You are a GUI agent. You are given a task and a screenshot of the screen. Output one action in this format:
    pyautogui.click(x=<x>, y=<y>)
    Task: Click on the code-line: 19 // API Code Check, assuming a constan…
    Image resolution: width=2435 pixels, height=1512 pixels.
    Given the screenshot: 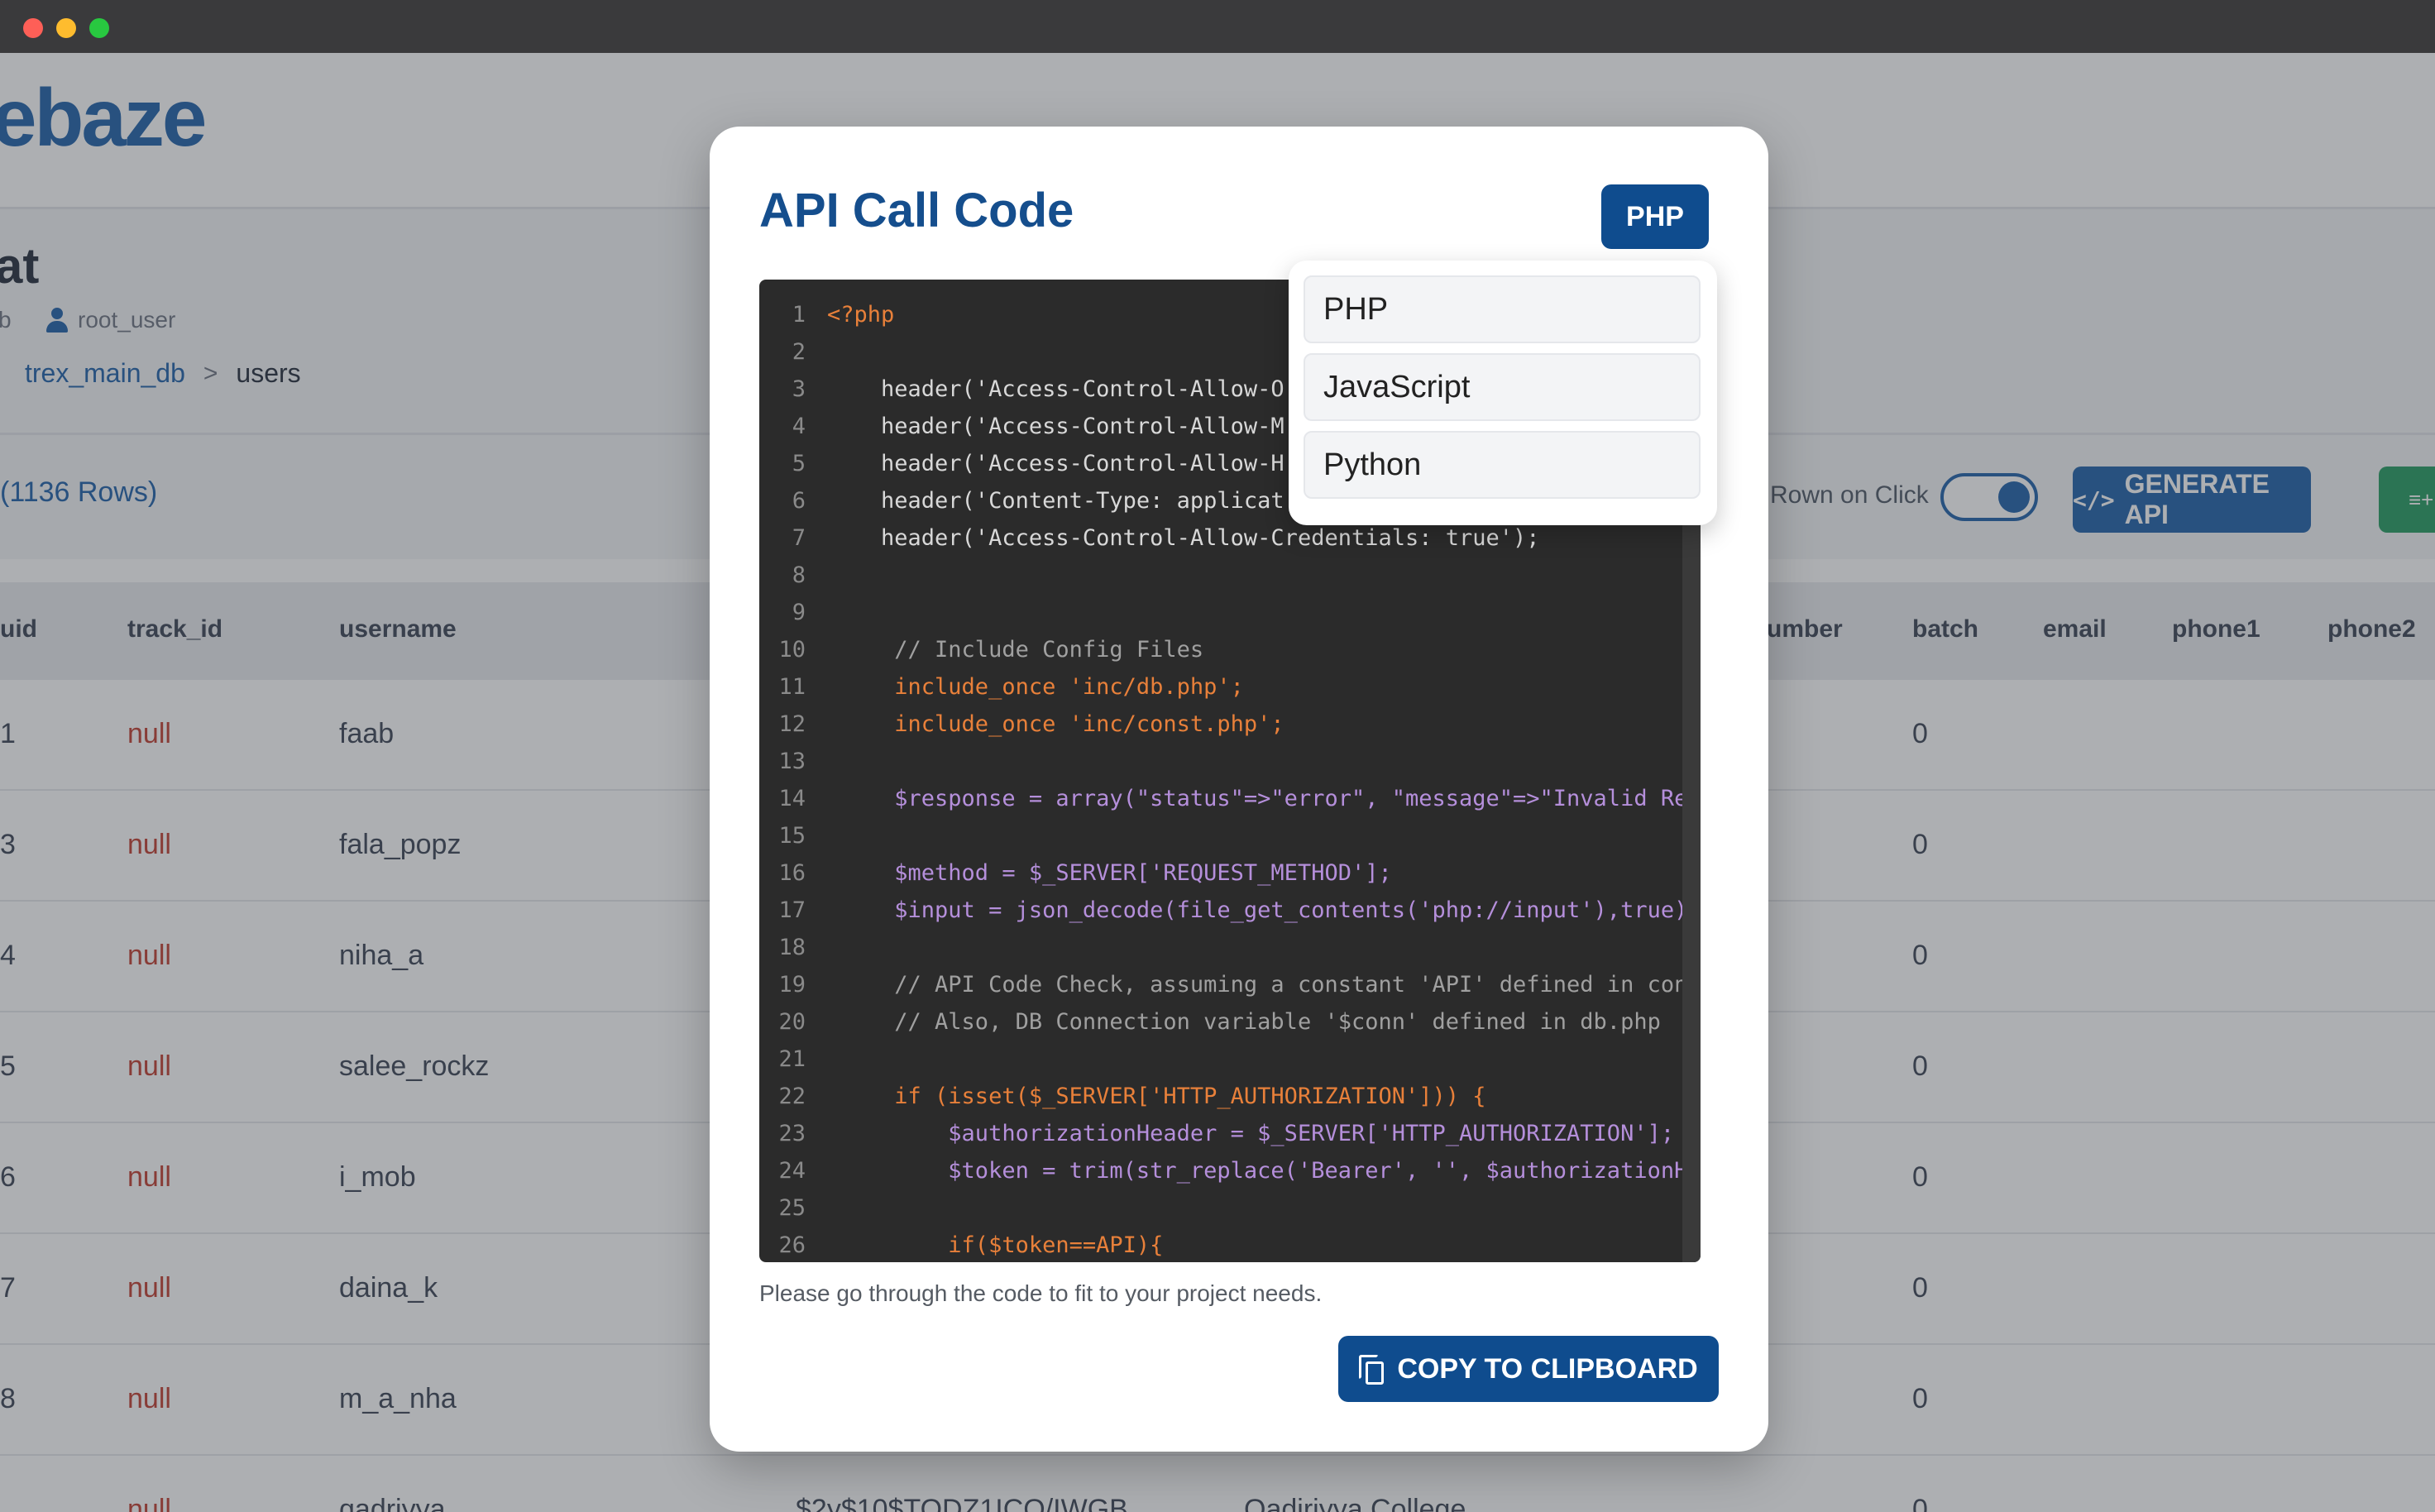 What is the action you would take?
    pyautogui.click(x=1239, y=985)
    